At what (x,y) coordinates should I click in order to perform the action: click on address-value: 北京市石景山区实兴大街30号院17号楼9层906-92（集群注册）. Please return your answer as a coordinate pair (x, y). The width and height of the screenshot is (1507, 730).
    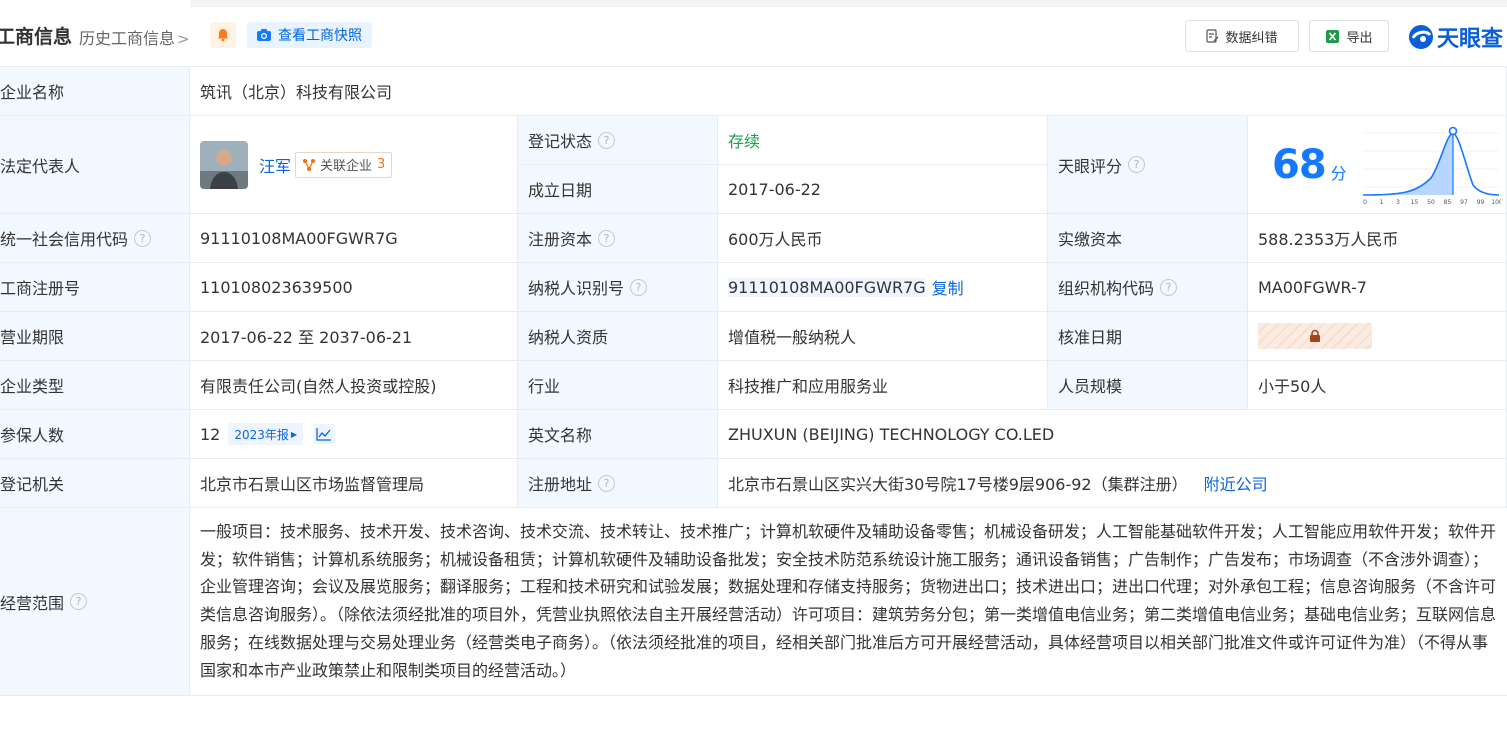
    Looking at the image, I should click on (958, 484).